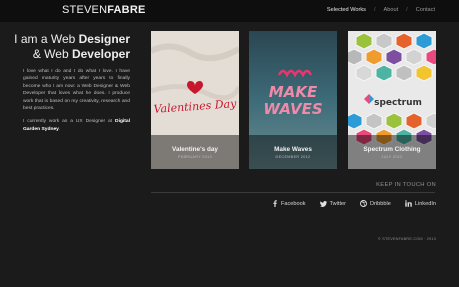  I want to click on nav-contact: Contact, so click(425, 10).